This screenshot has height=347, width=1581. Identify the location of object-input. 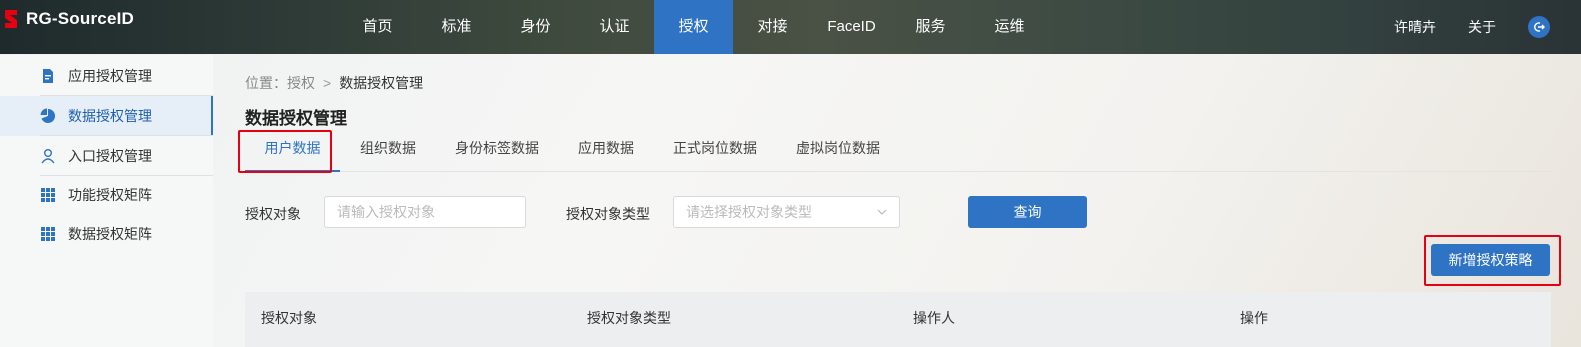
(425, 212).